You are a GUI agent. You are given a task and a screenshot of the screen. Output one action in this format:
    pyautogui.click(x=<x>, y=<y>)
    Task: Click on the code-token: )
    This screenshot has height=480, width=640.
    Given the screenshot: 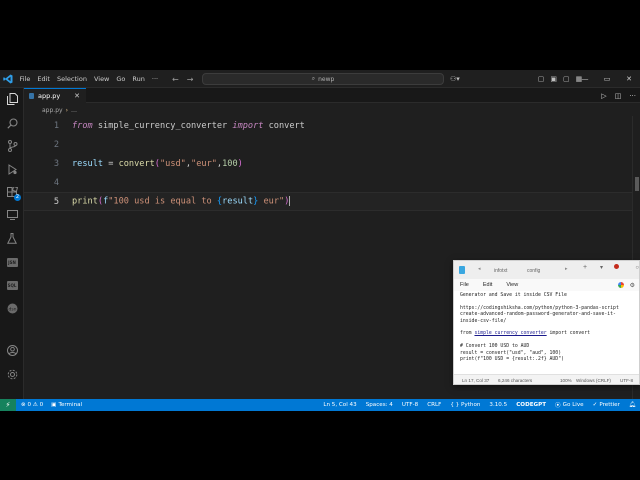 What is the action you would take?
    pyautogui.click(x=240, y=163)
    